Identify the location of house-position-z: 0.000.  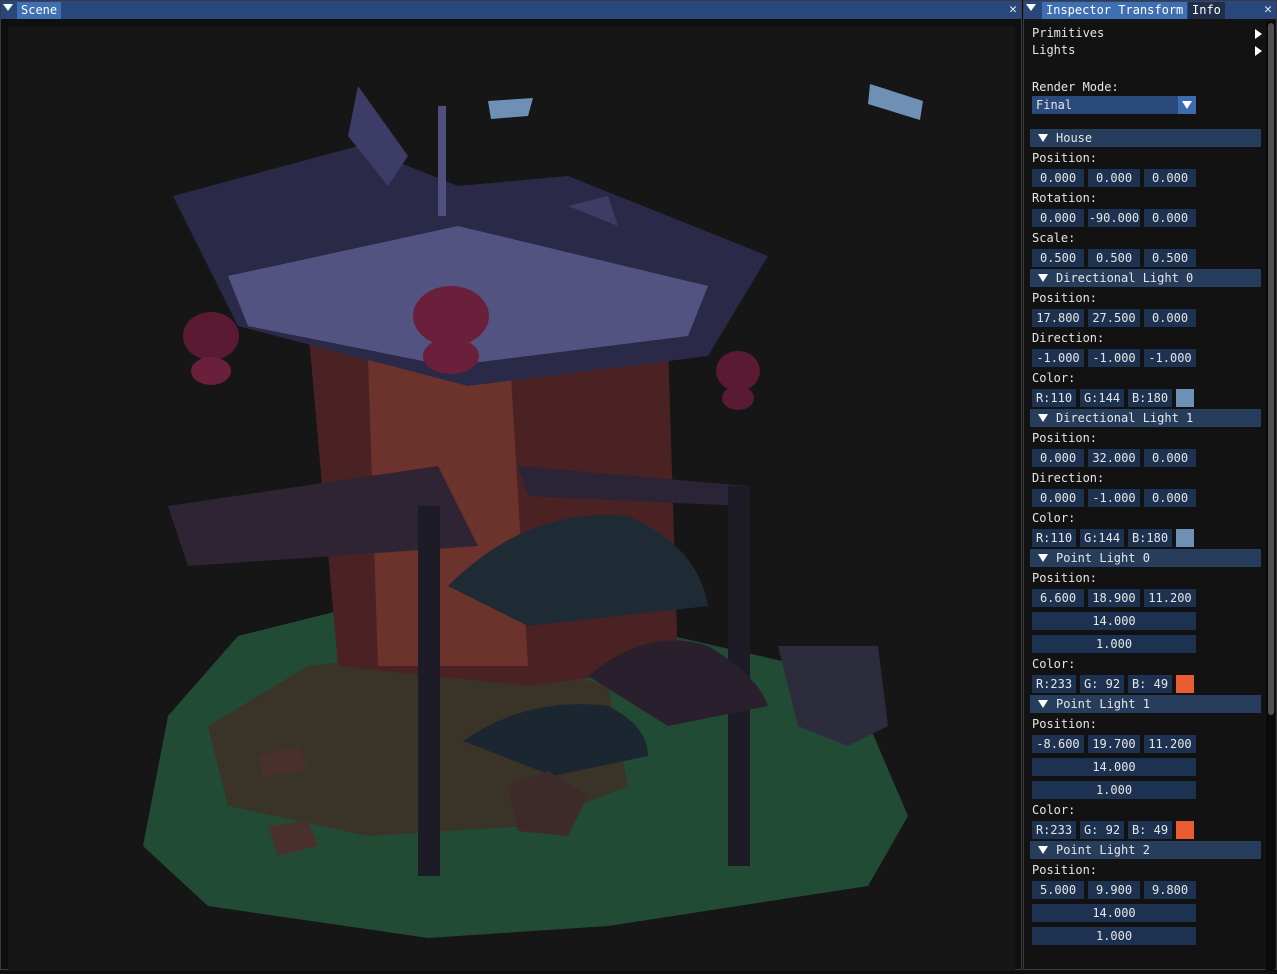
(1170, 178).